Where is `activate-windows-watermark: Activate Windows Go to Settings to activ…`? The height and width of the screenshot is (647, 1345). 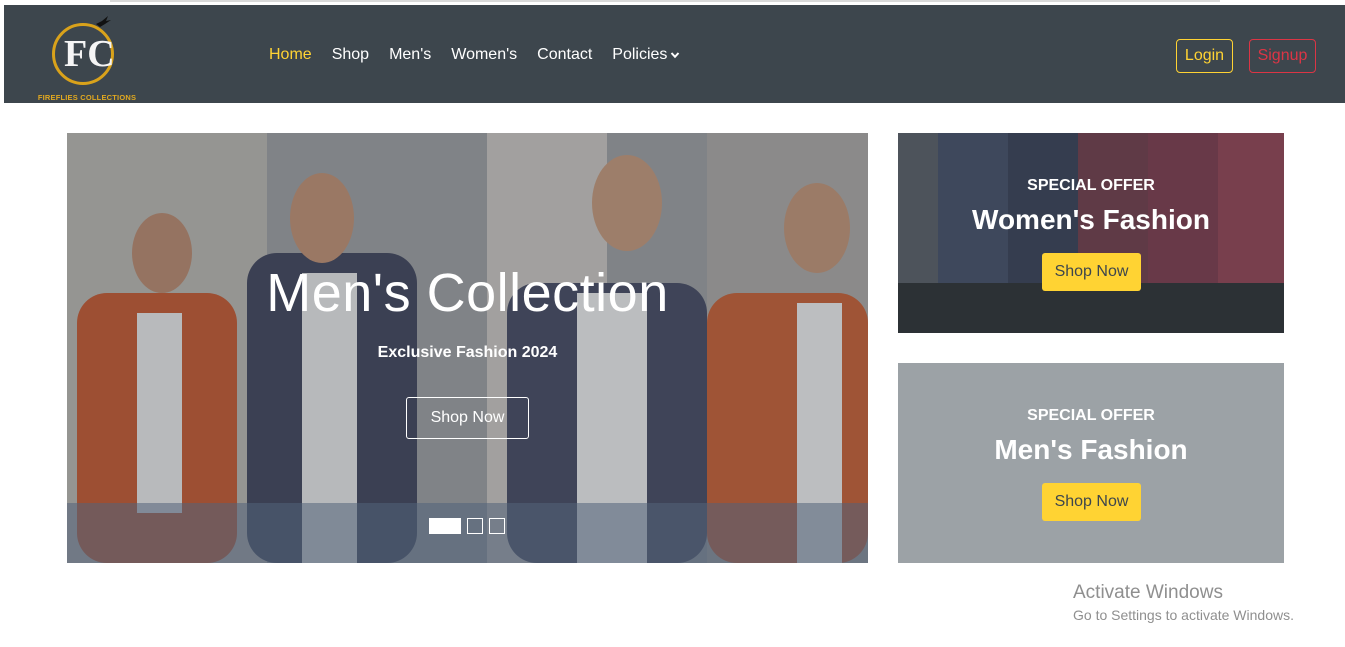
activate-windows-watermark: Activate Windows Go to Settings to activ… is located at coordinates (1203, 603).